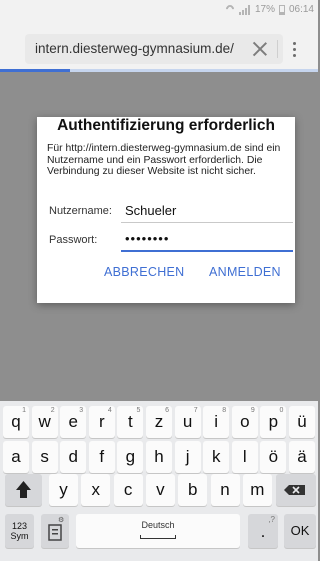 The height and width of the screenshot is (561, 320). I want to click on key-y: y, so click(63, 490).